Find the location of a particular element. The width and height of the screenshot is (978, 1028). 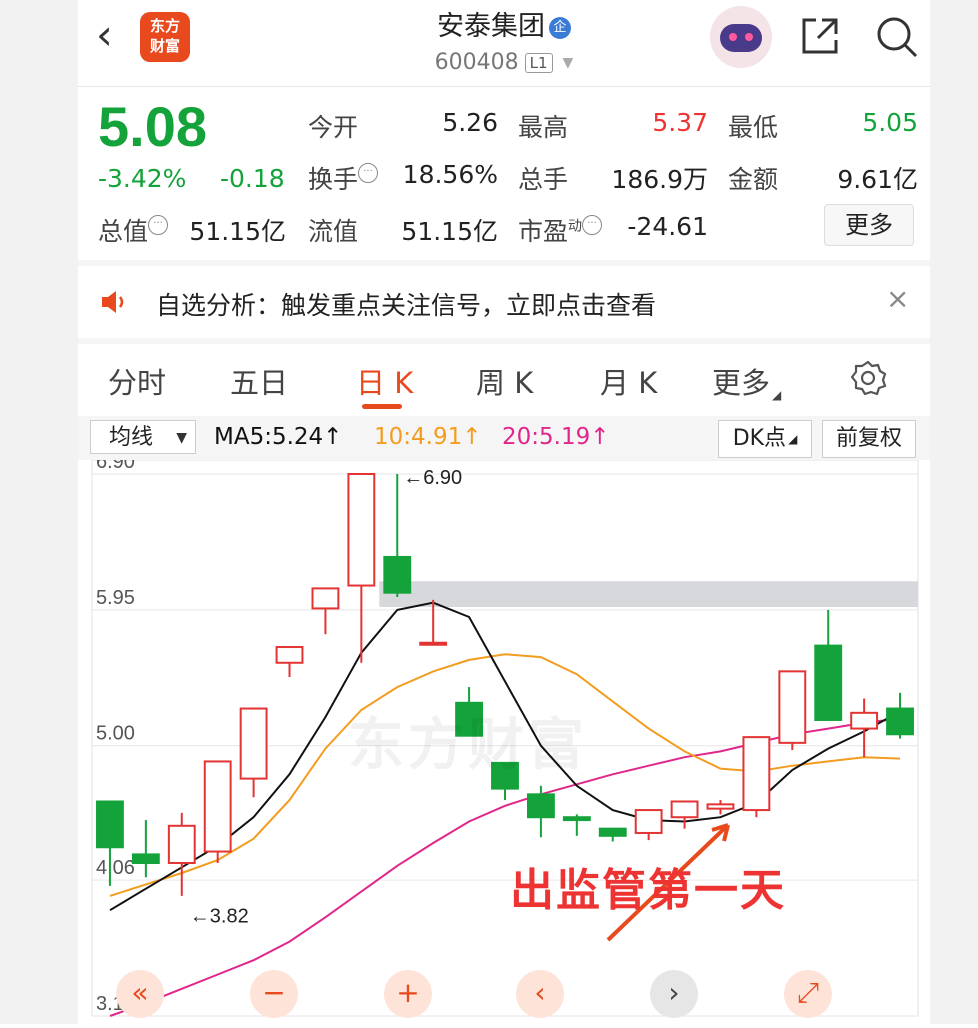

y-tick-label: 5.95 is located at coordinates (115, 598).